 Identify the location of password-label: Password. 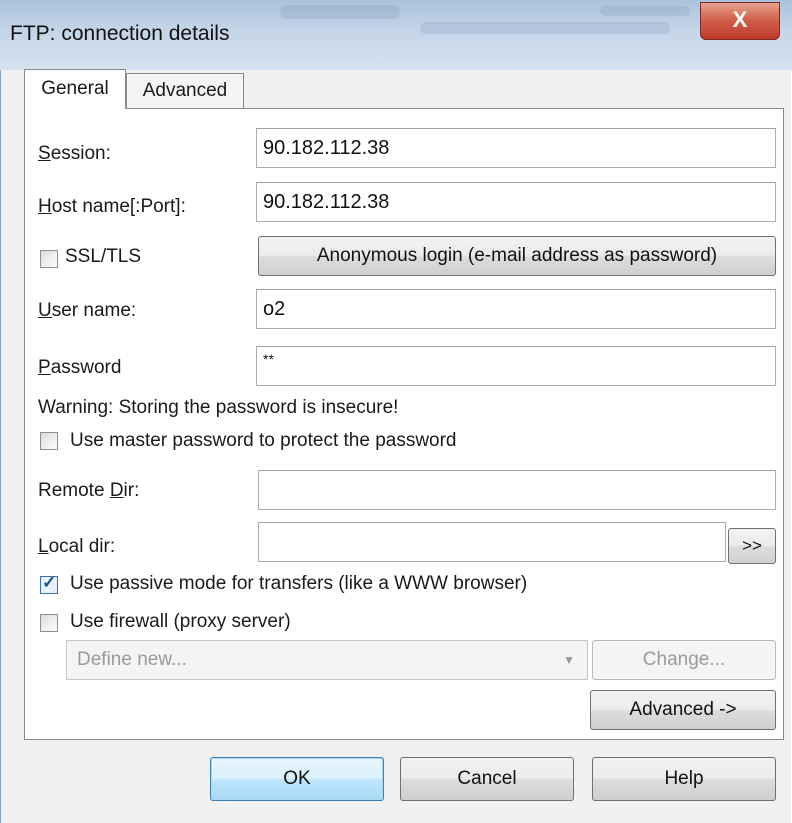
(79, 368).